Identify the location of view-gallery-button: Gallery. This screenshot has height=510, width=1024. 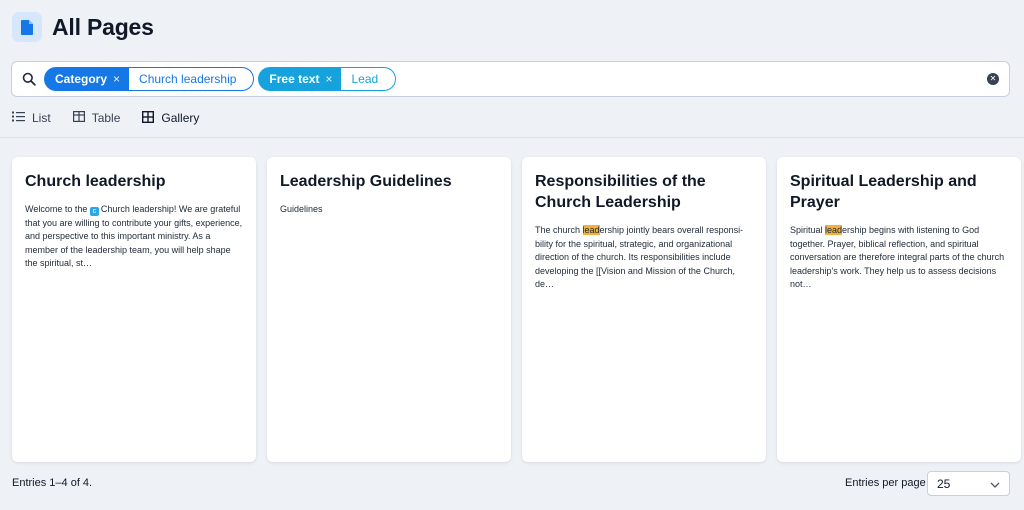
(171, 118).